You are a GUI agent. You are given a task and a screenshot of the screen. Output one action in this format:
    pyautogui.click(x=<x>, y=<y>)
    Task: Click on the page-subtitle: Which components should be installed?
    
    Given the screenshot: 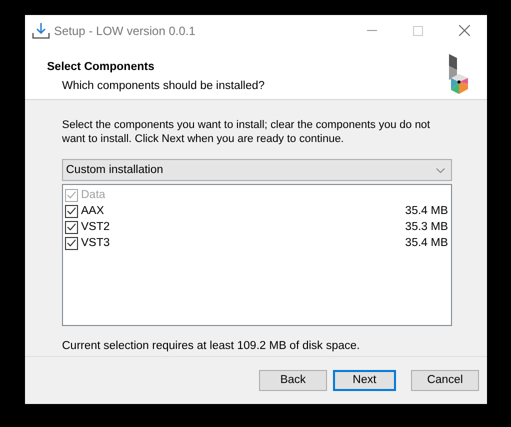 What is the action you would take?
    pyautogui.click(x=163, y=86)
    